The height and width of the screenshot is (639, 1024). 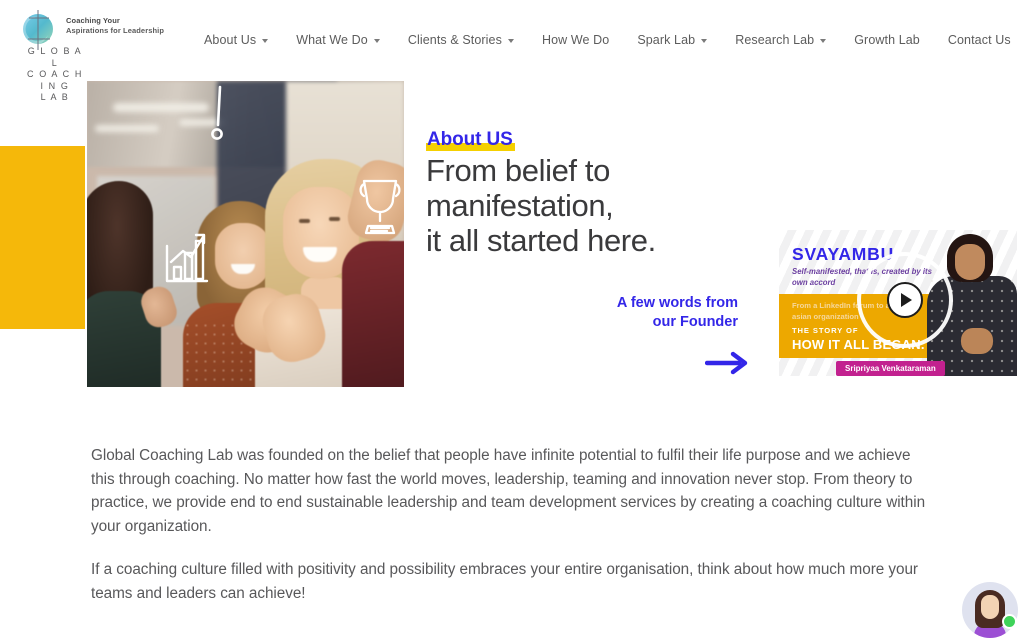 I want to click on logo-word-lab: L A B, so click(x=55, y=97).